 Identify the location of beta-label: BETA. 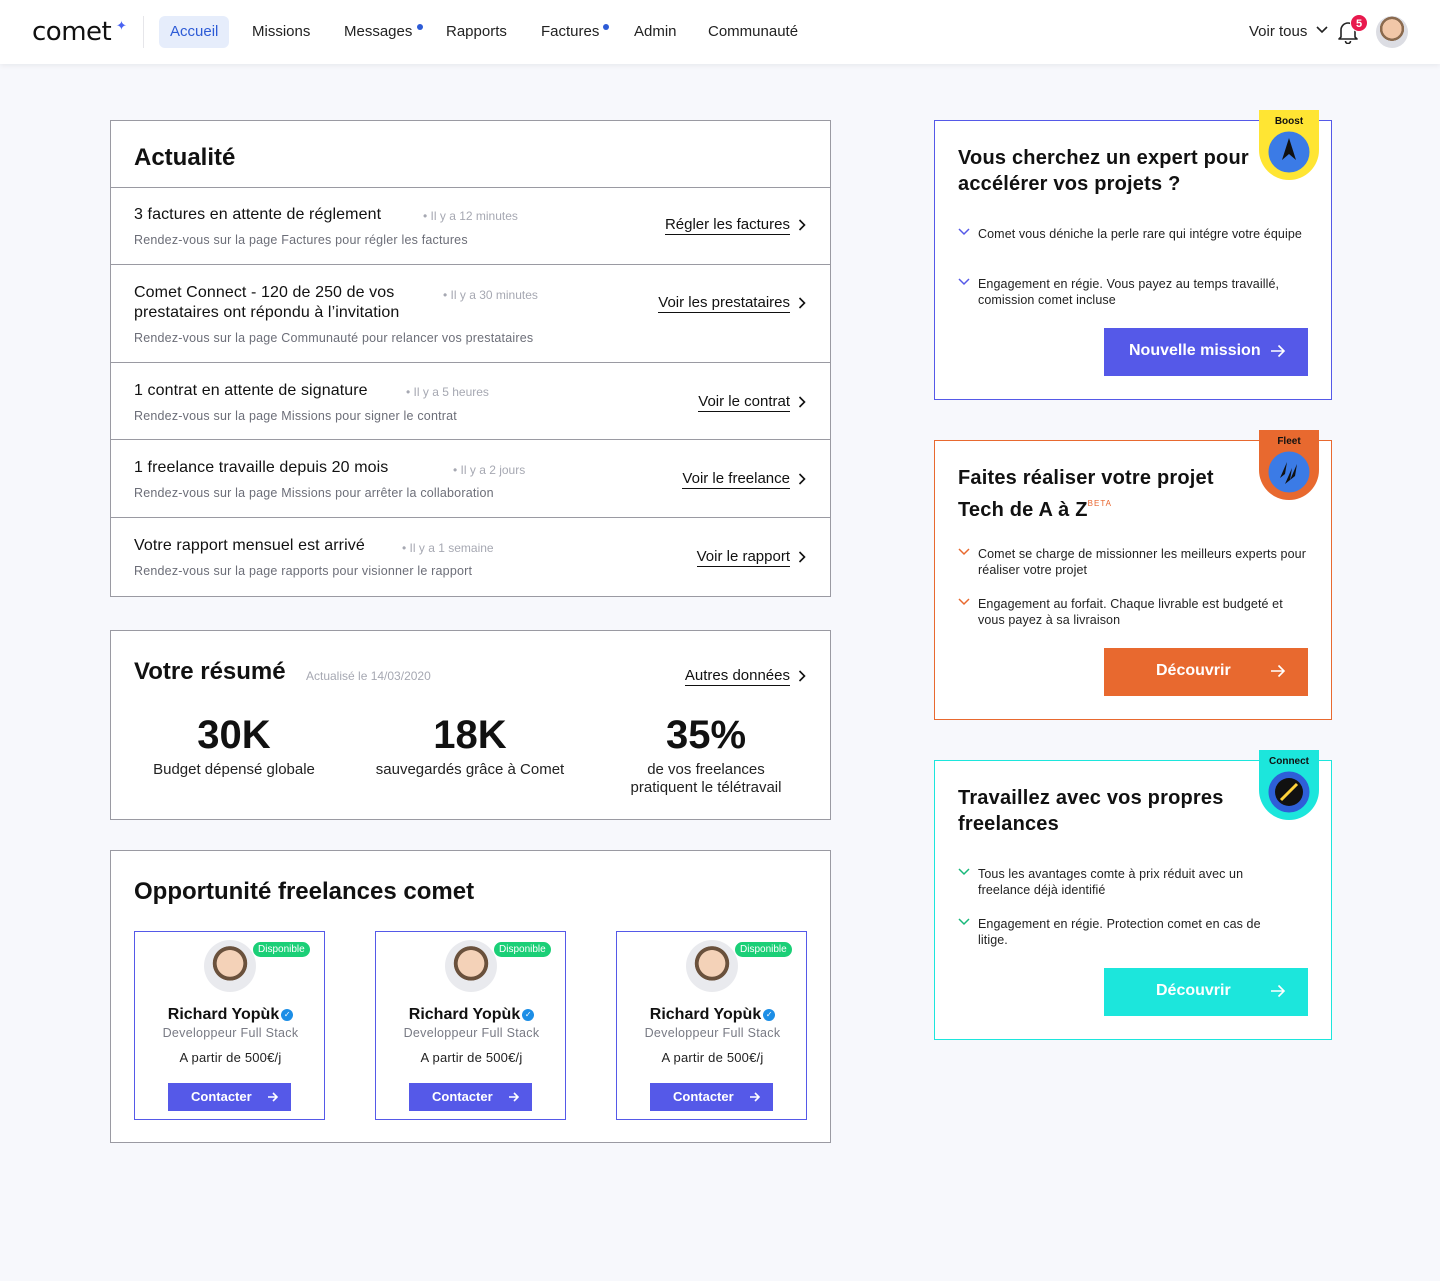
(1099, 503).